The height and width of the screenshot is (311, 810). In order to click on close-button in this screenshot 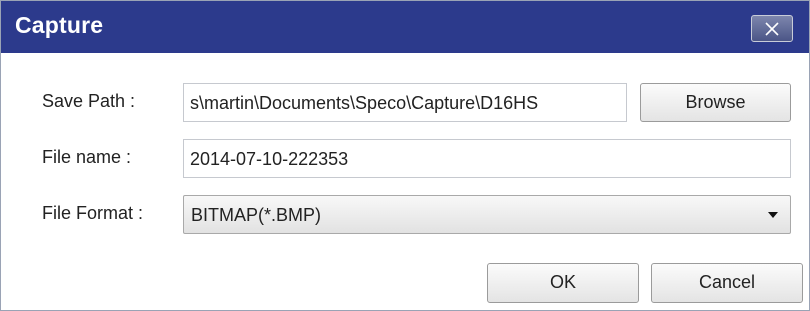, I will do `click(772, 28)`.